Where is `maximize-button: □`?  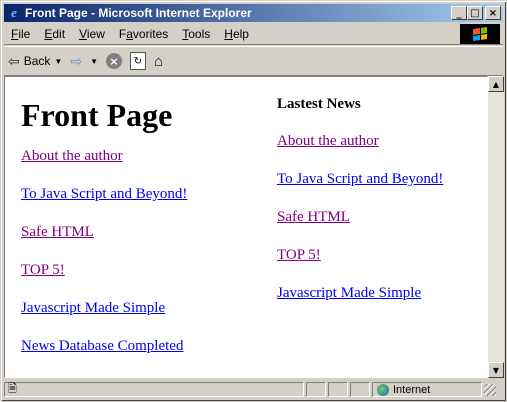 maximize-button: □ is located at coordinates (475, 13).